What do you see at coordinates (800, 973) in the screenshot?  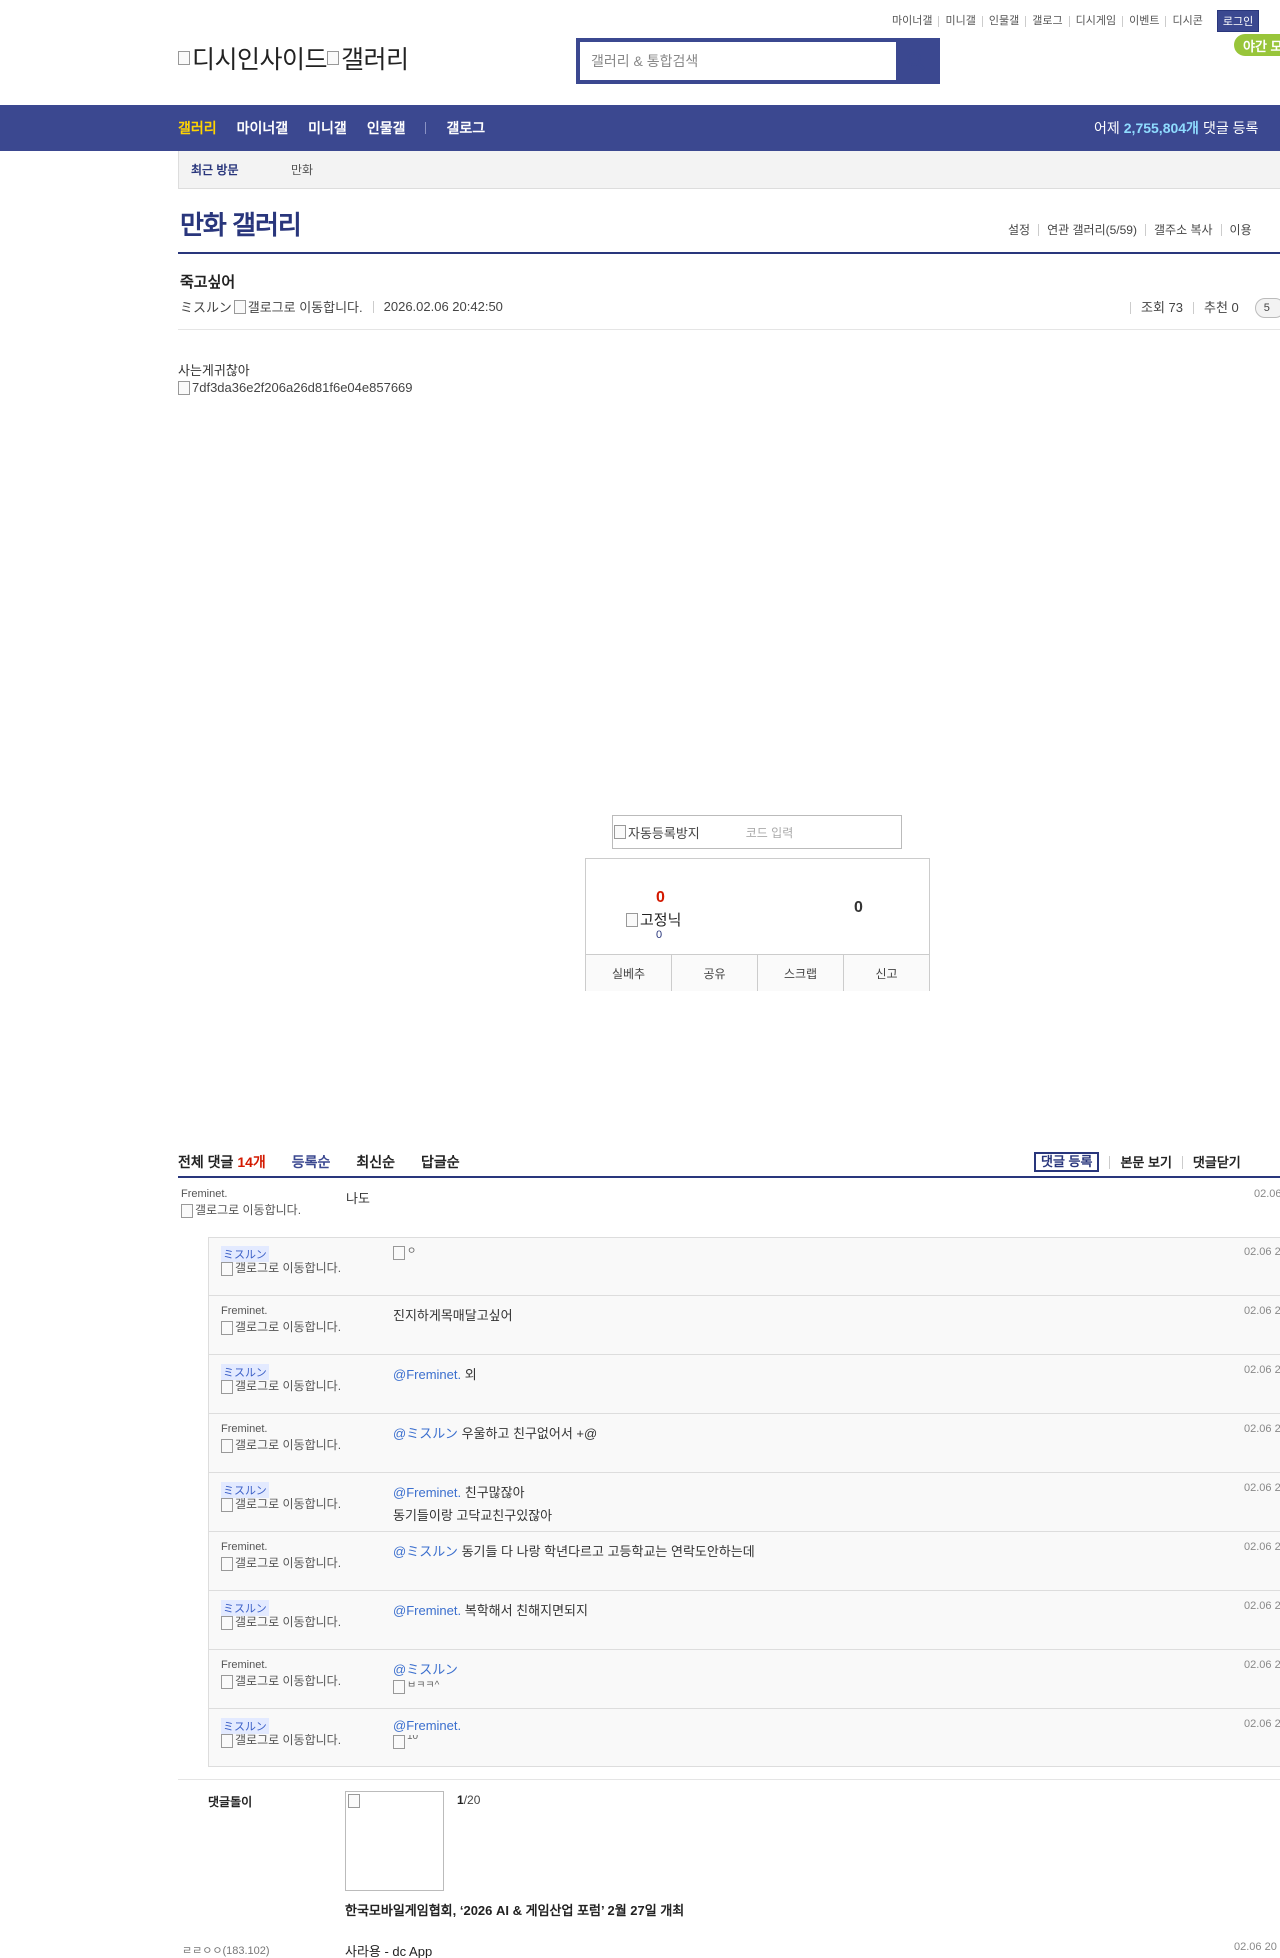 I see `scrap-button: 스크랩` at bounding box center [800, 973].